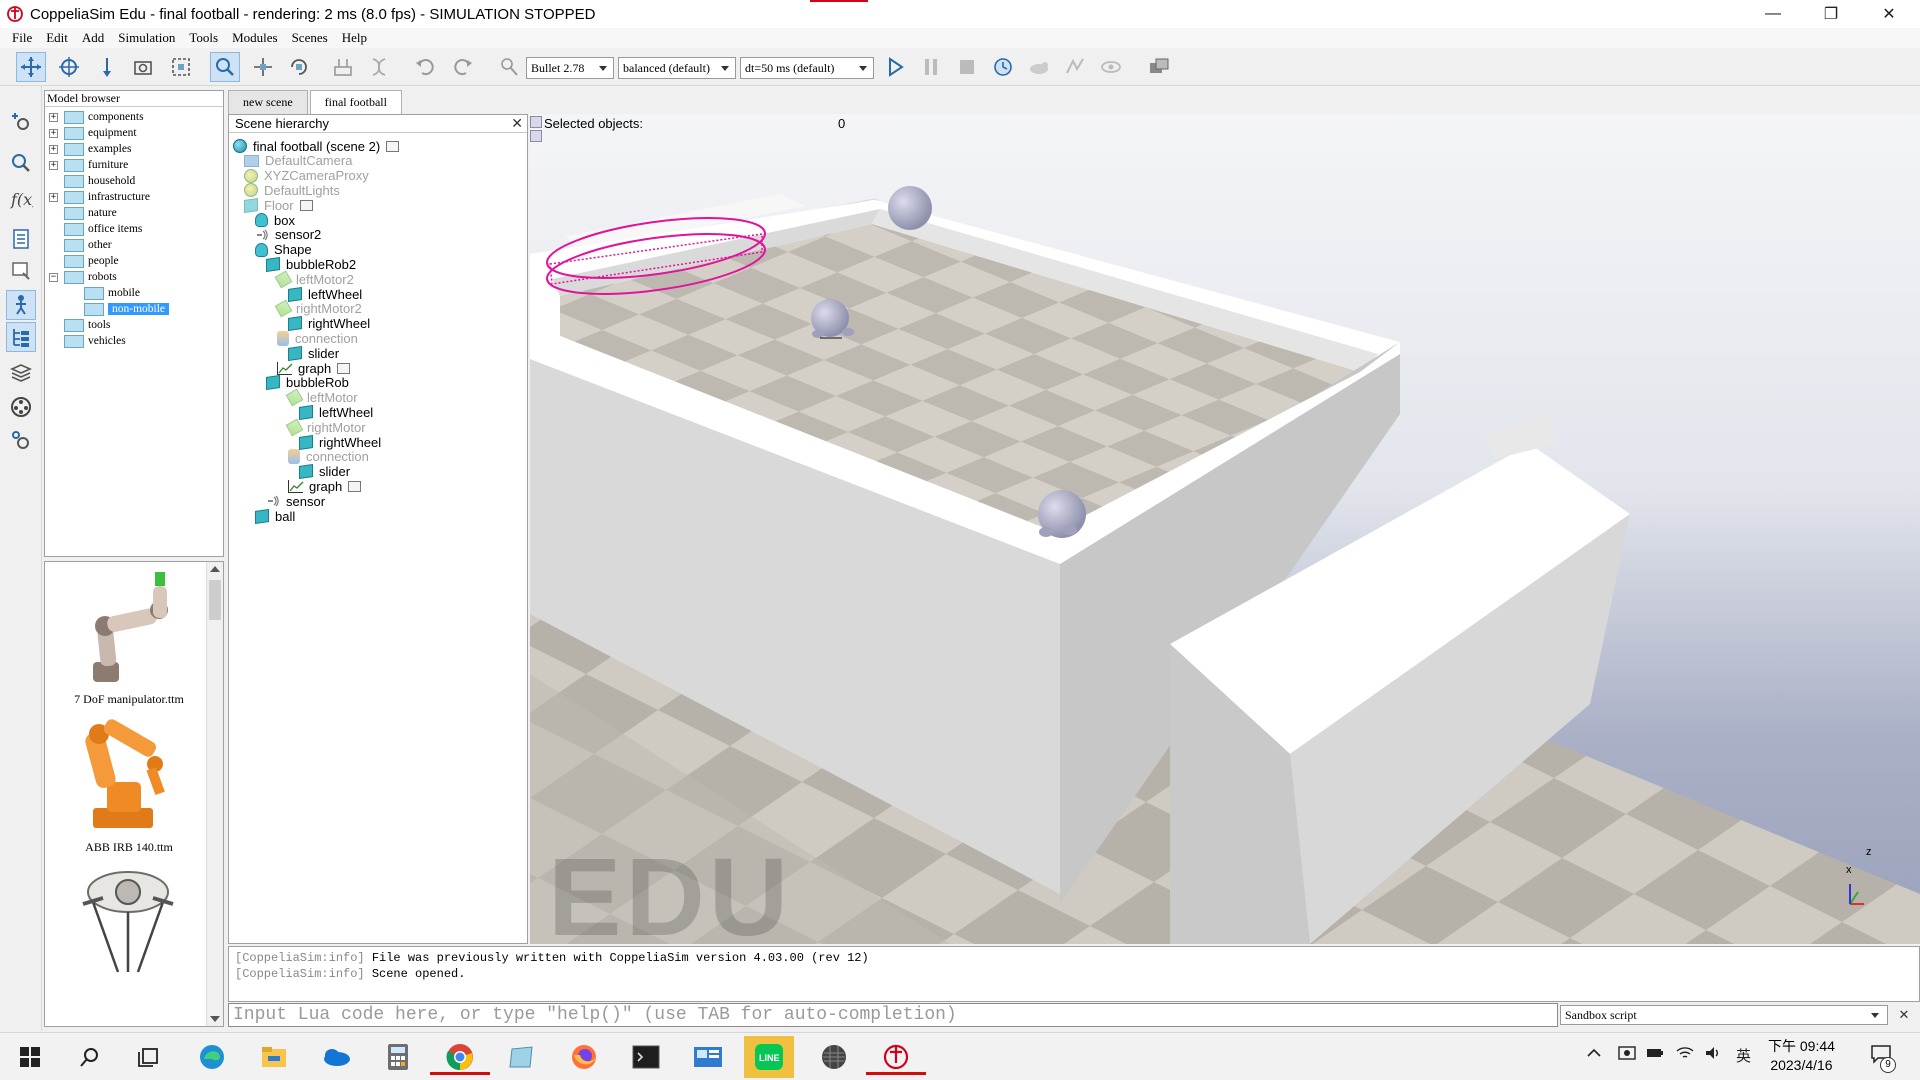  What do you see at coordinates (398, 1057) in the screenshot?
I see `calculator-icon` at bounding box center [398, 1057].